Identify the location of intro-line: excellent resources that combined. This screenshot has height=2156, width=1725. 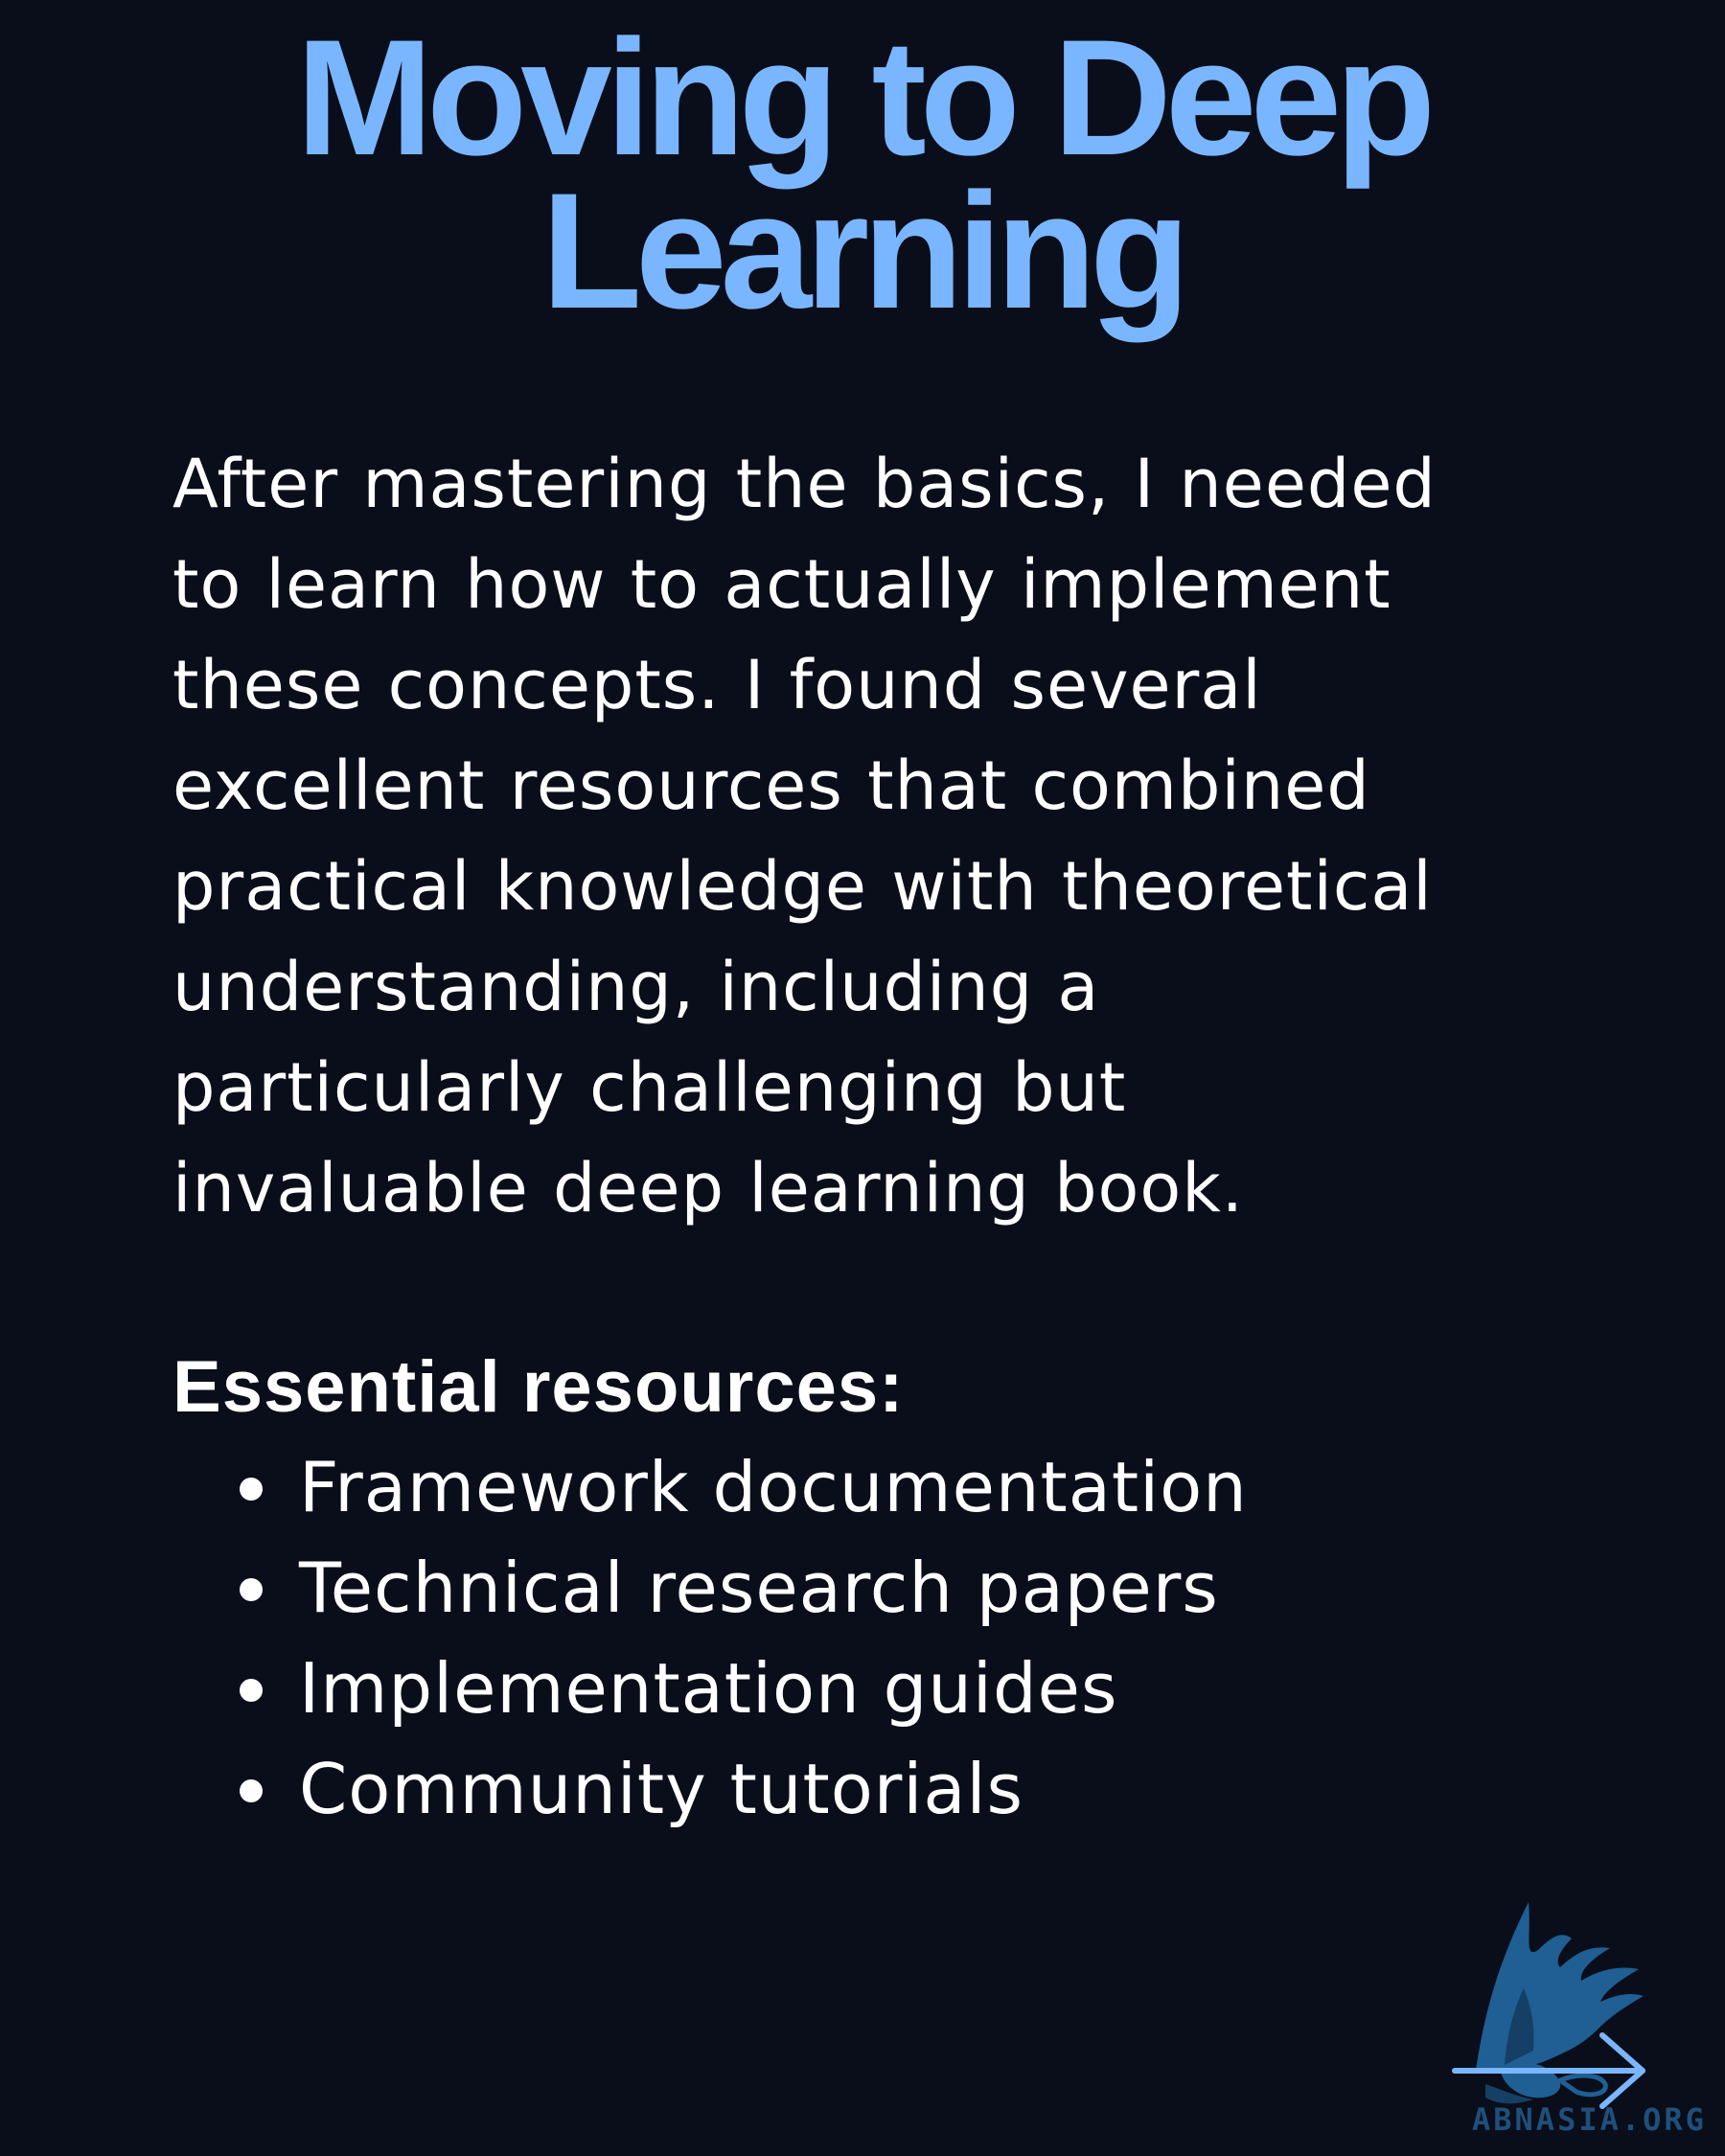
(771, 785).